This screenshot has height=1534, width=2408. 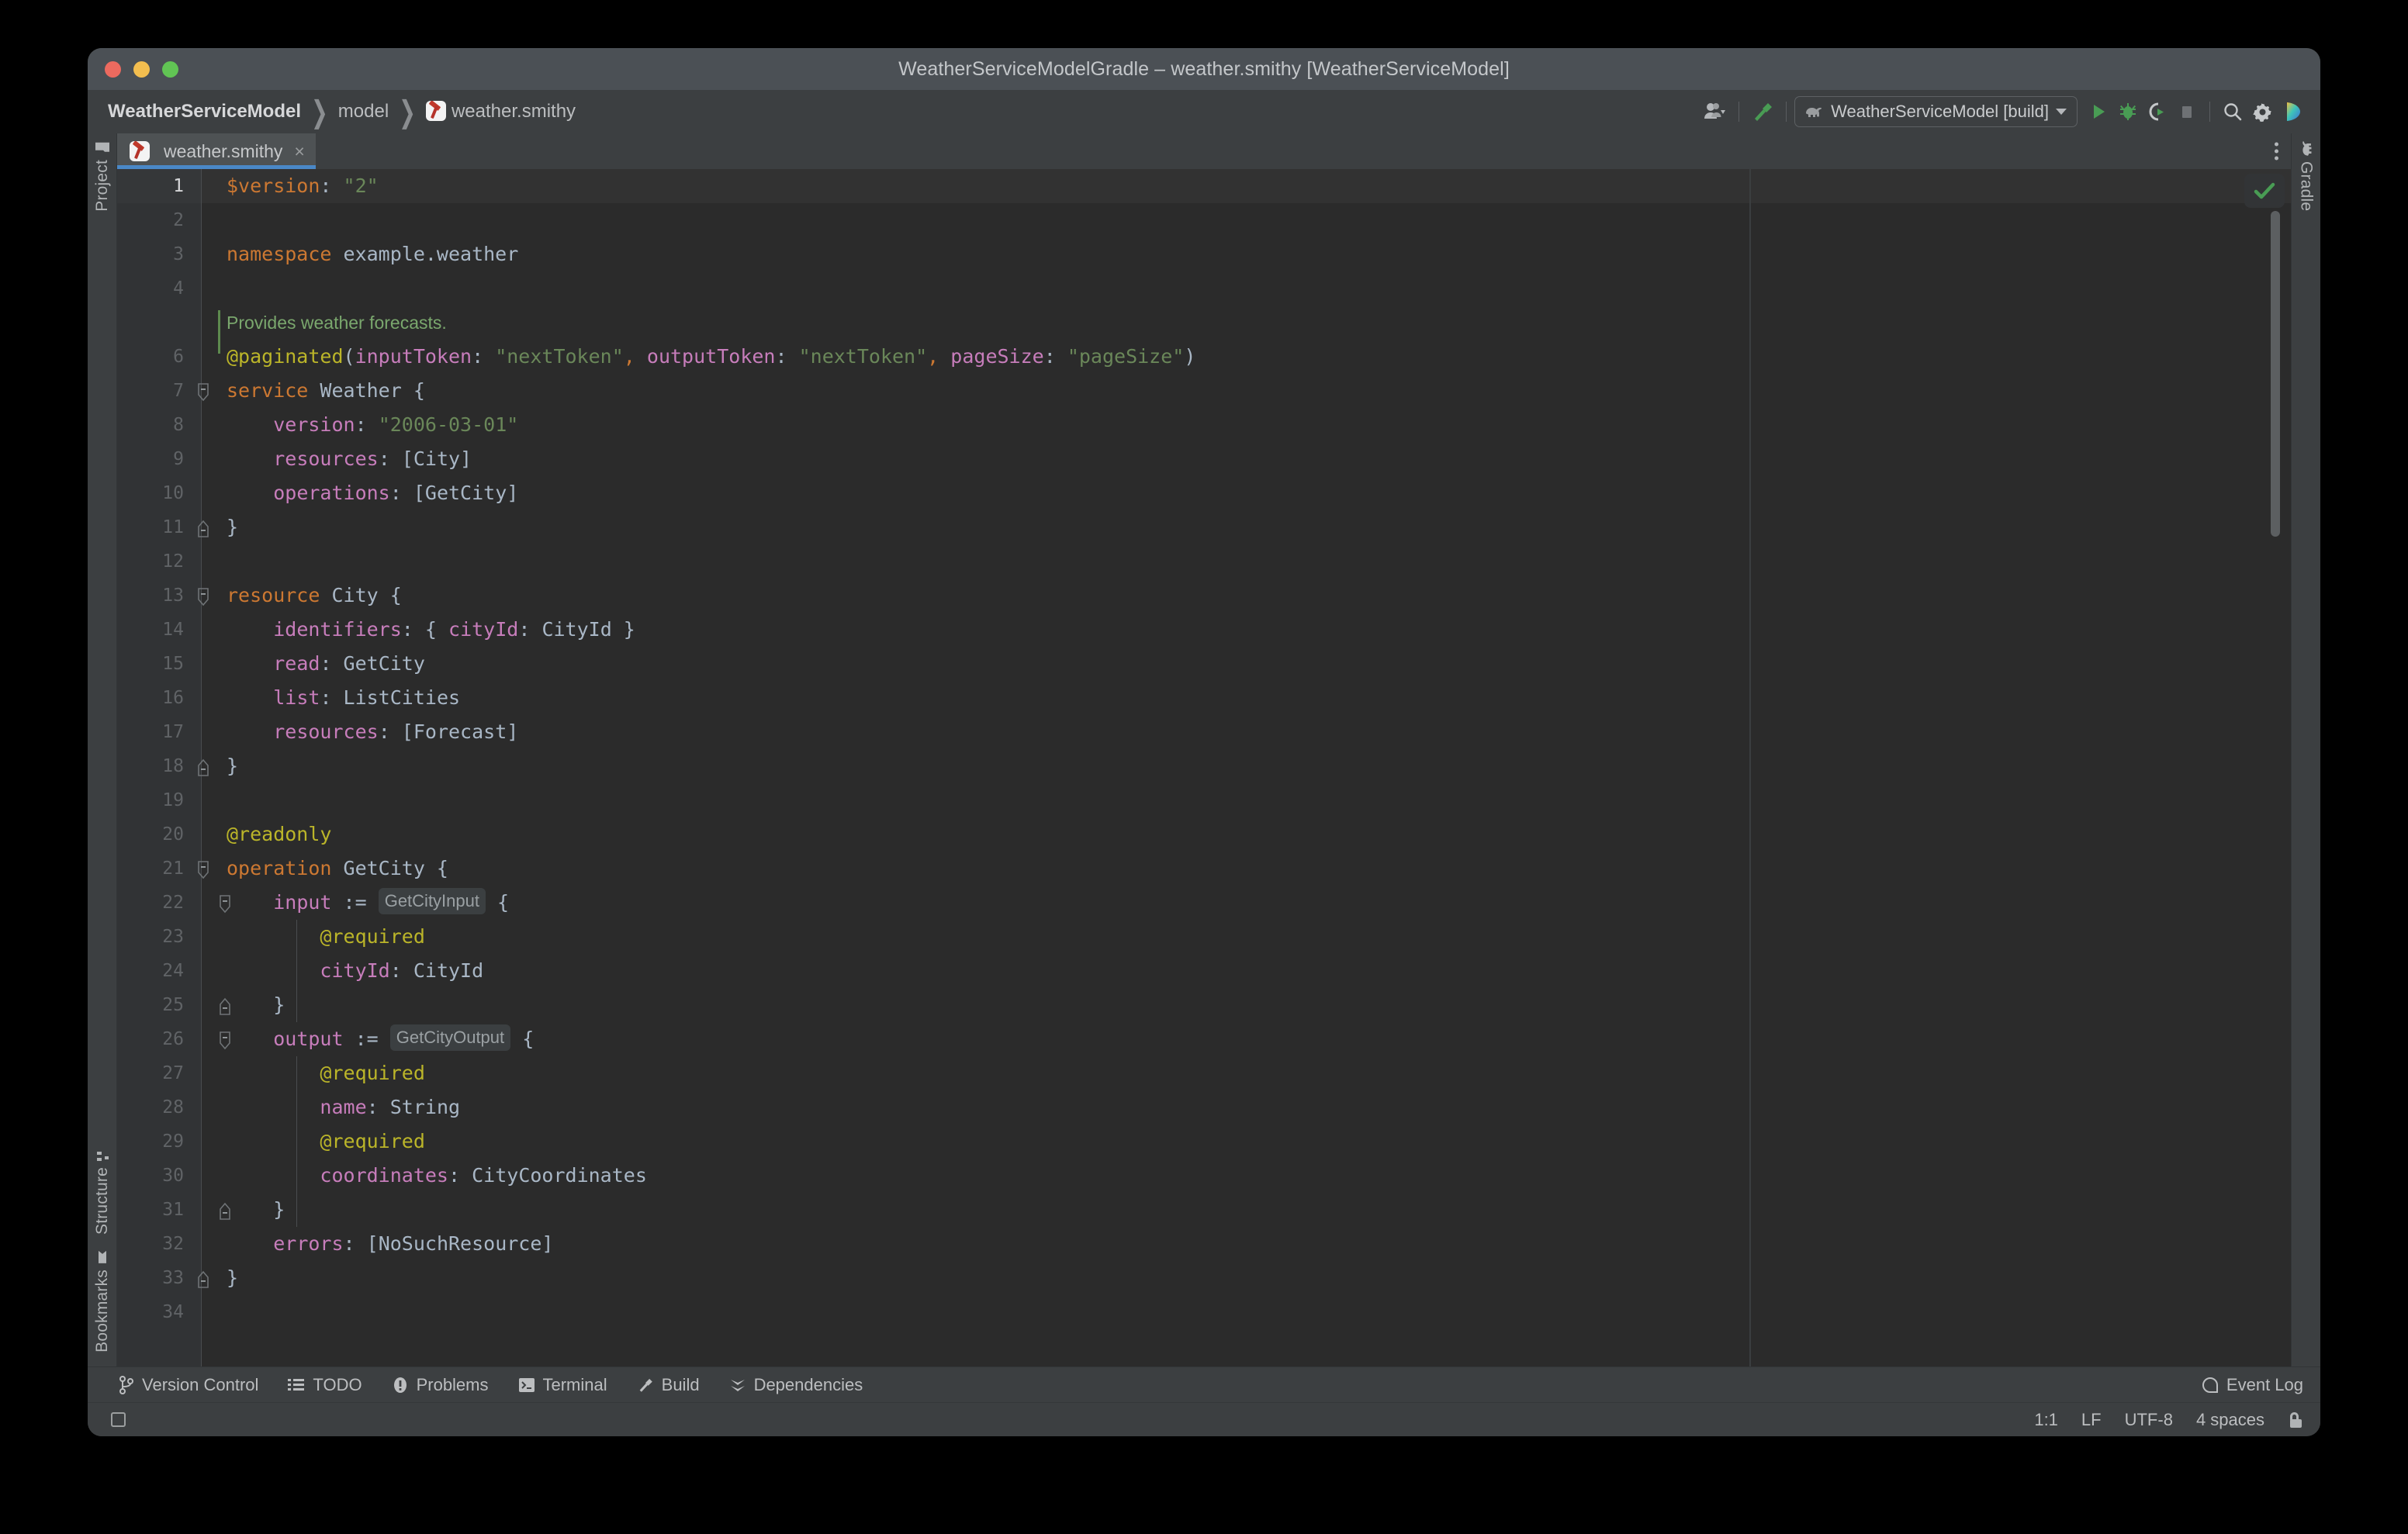 What do you see at coordinates (113, 69) in the screenshot?
I see `close-window-button` at bounding box center [113, 69].